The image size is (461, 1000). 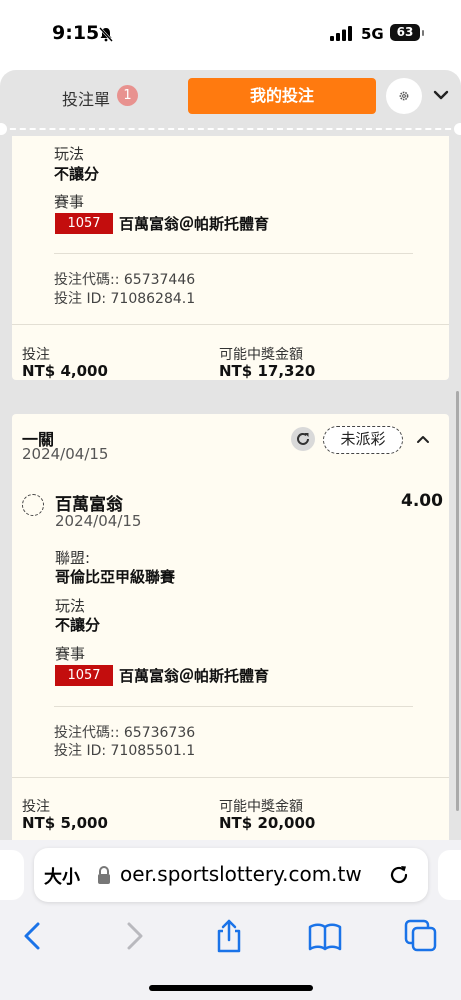 I want to click on bet-code: 投注代碼:: 65737446, so click(x=125, y=280).